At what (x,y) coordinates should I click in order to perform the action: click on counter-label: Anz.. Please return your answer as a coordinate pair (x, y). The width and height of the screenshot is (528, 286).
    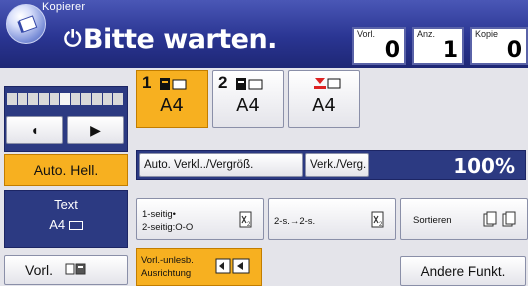
    Looking at the image, I should click on (426, 34).